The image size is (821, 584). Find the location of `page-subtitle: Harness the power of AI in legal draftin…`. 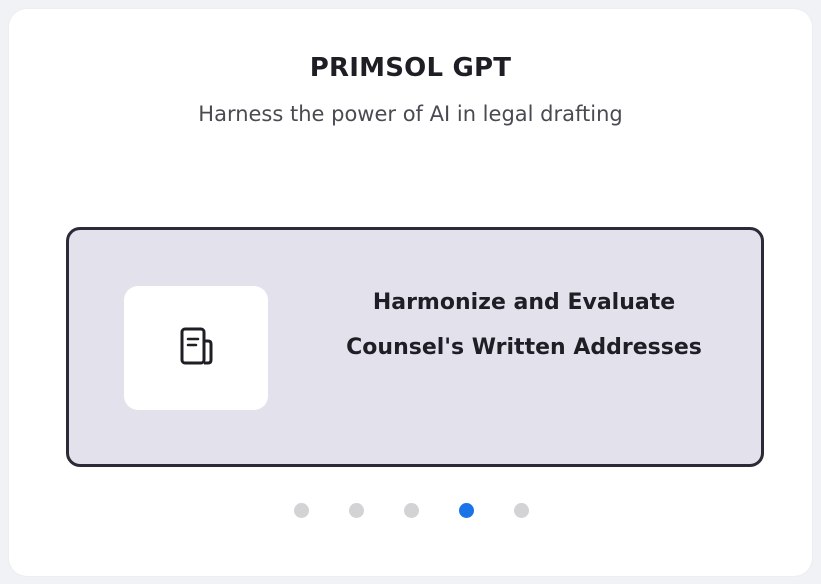

page-subtitle: Harness the power of AI in legal draftin… is located at coordinates (410, 114).